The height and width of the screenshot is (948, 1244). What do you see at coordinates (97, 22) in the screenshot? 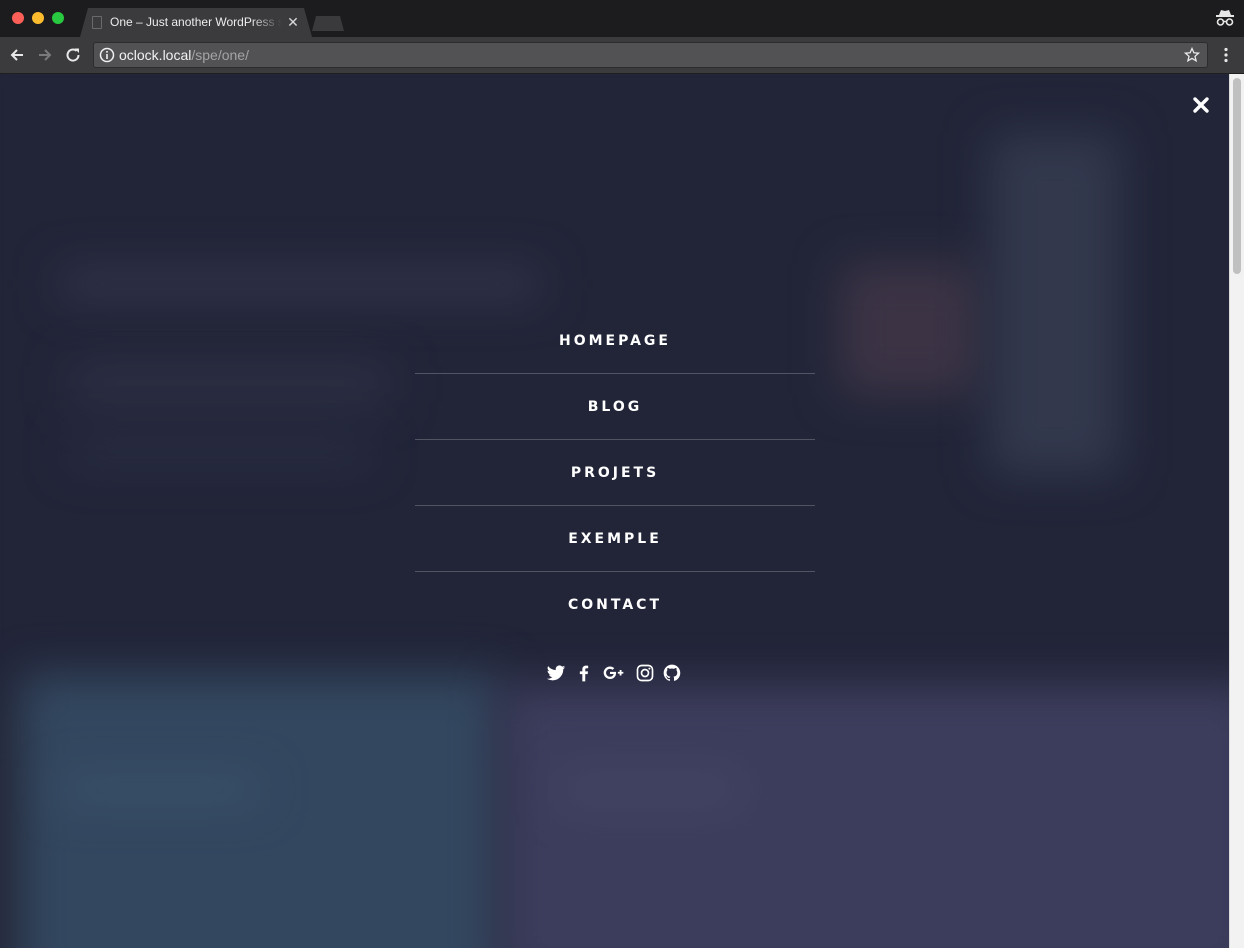
I see `page-favicon-icon` at bounding box center [97, 22].